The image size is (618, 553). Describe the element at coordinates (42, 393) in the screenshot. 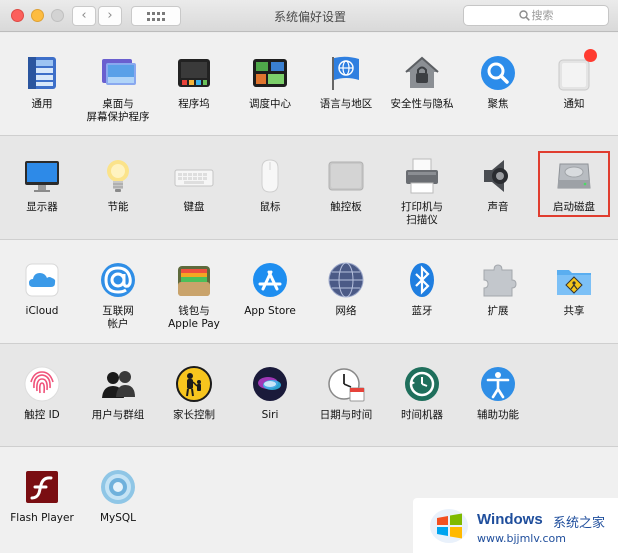

I see `pref-touch-id: 触控 ID` at that location.